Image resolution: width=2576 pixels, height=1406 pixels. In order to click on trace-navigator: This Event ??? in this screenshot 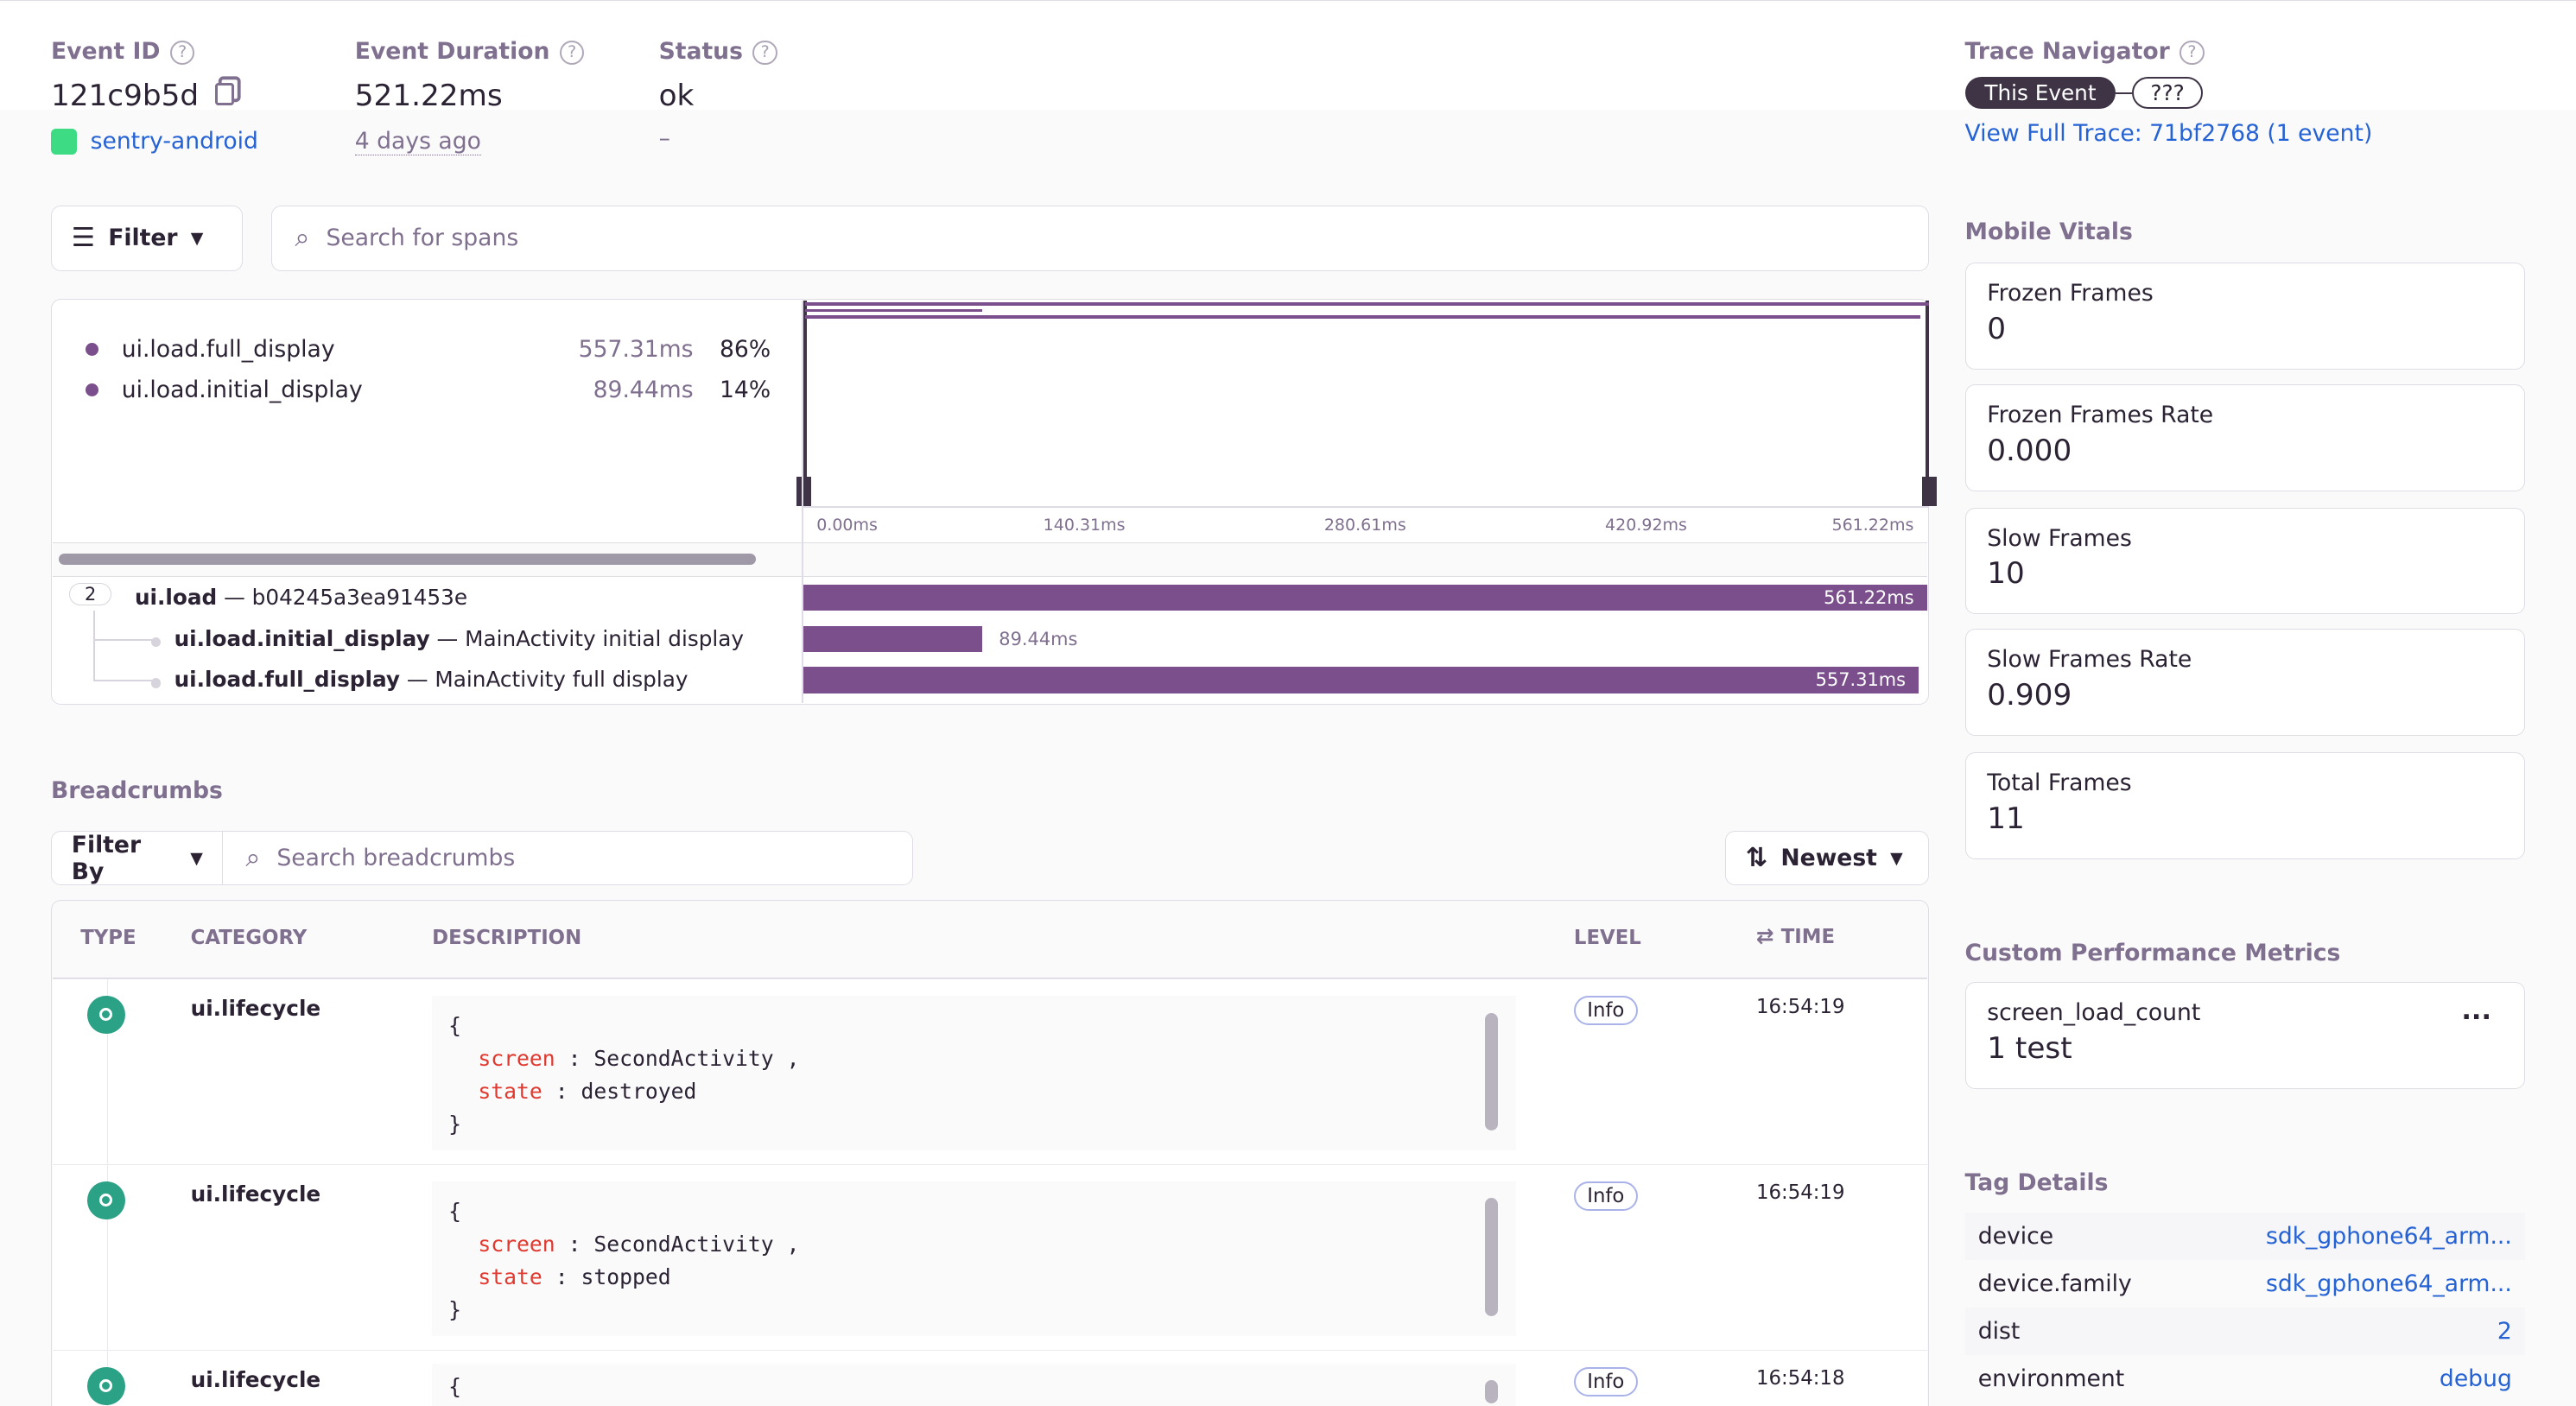, I will do `click(2083, 94)`.